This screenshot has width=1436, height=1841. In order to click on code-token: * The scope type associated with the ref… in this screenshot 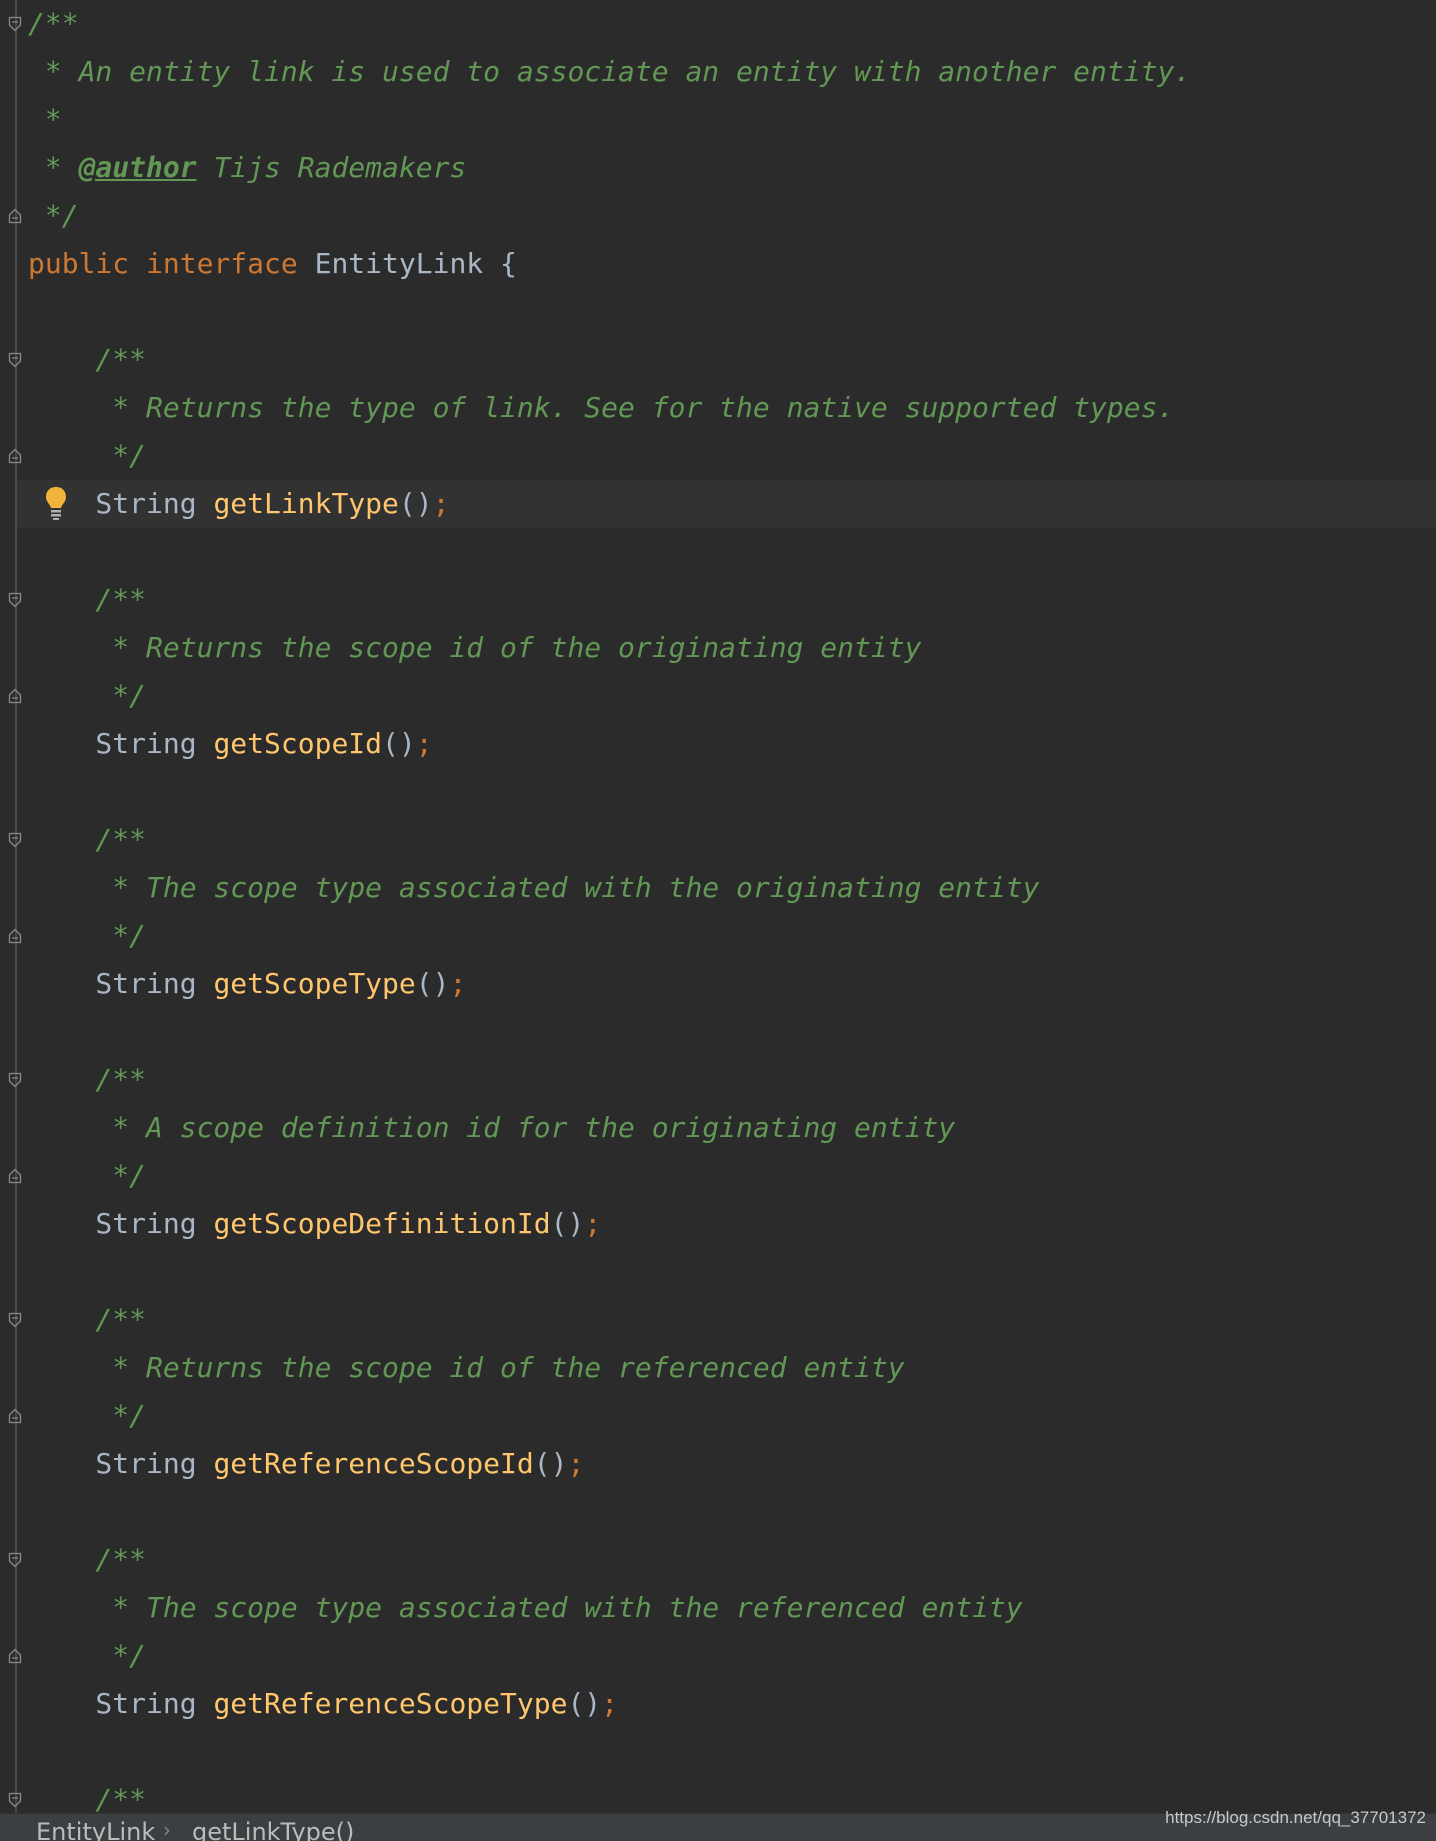, I will do `click(525, 1607)`.